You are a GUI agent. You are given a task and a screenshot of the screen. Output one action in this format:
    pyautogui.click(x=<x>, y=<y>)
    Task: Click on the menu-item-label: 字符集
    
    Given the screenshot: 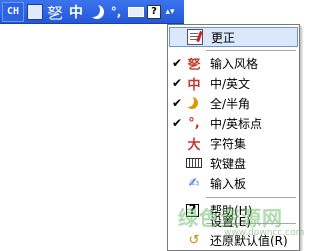 What is the action you would take?
    pyautogui.click(x=228, y=143)
    